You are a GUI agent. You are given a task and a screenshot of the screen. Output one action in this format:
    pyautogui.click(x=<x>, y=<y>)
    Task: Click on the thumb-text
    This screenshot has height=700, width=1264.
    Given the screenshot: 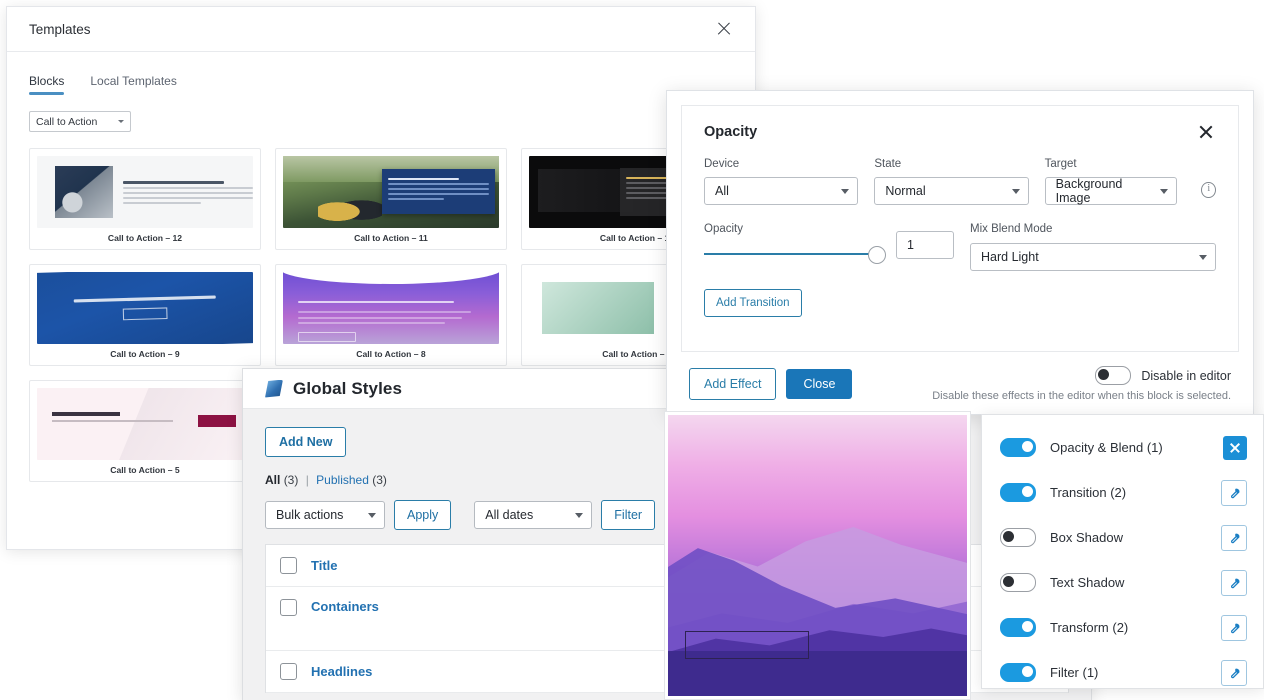 What is the action you would take?
    pyautogui.click(x=113, y=416)
    